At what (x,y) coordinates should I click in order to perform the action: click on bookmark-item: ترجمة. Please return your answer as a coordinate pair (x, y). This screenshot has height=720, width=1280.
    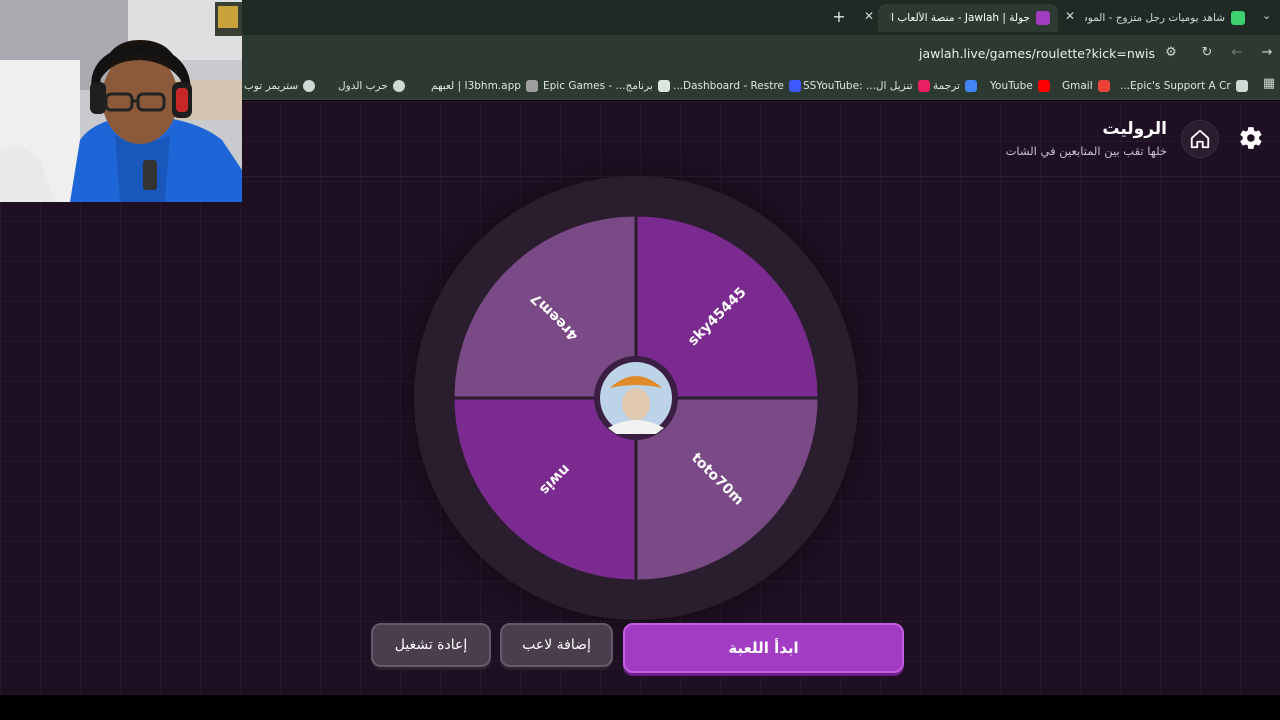
    Looking at the image, I should click on (955, 86).